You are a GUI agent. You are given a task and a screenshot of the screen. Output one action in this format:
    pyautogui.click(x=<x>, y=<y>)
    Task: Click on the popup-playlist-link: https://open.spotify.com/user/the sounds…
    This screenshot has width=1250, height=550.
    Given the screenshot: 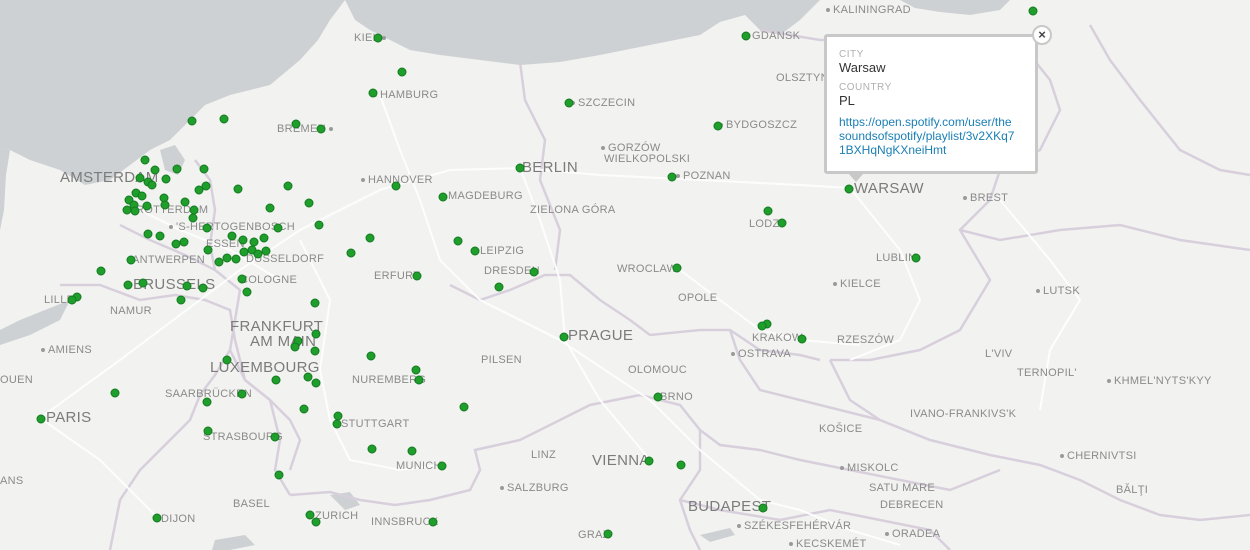 What is the action you would take?
    pyautogui.click(x=931, y=136)
    